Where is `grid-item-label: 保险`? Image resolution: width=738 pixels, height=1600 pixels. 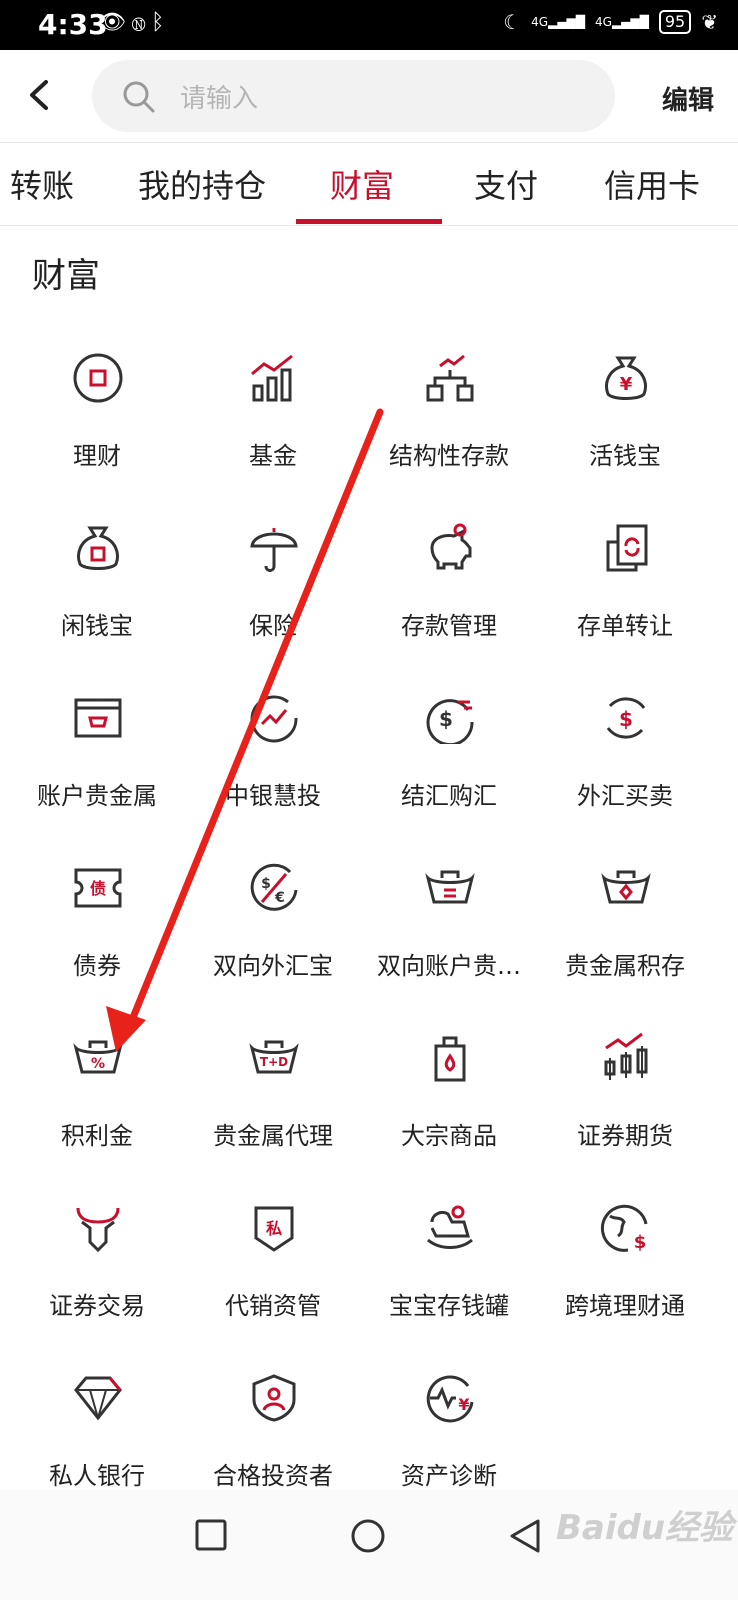
grid-item-label: 保险 is located at coordinates (273, 626).